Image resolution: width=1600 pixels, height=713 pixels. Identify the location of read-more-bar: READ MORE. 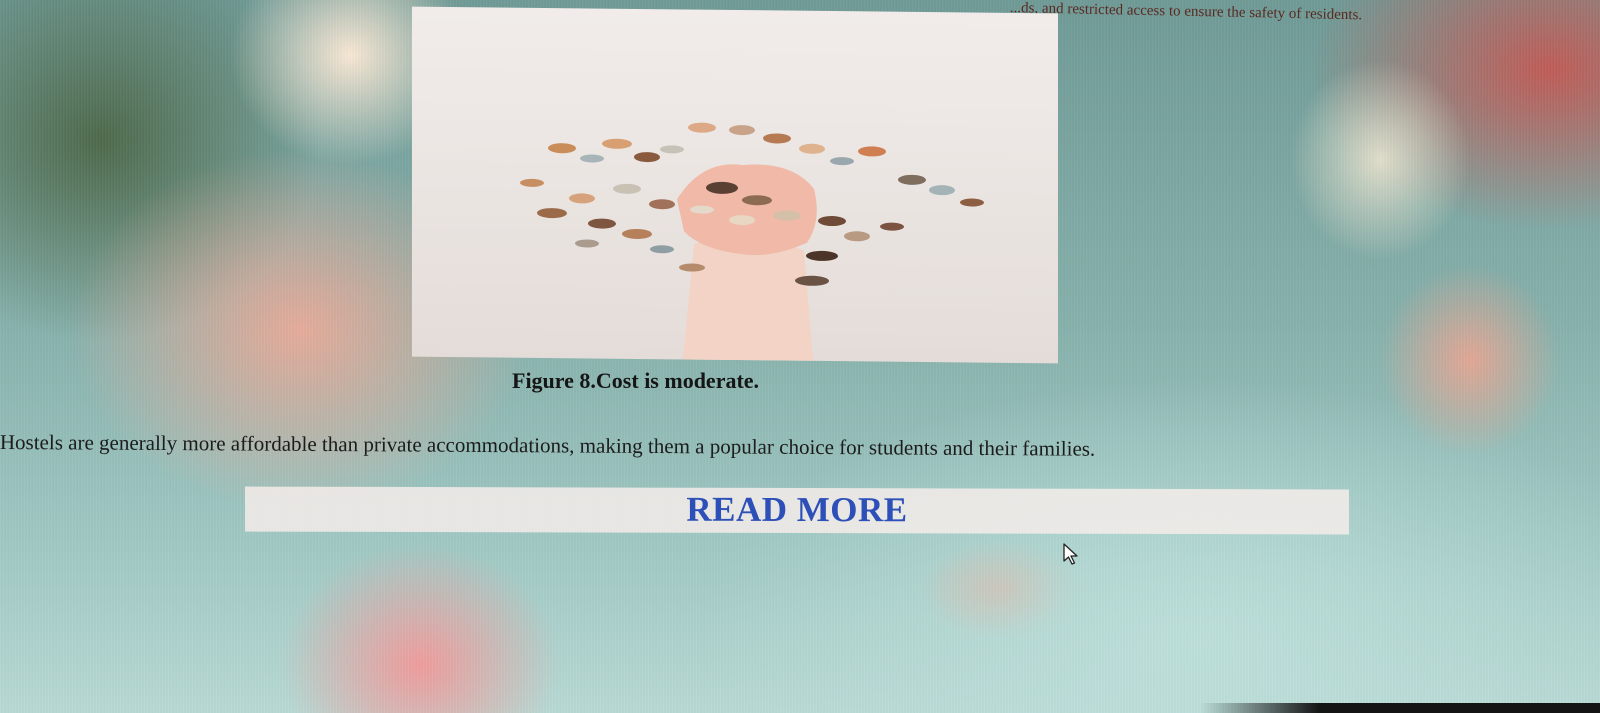
(797, 510).